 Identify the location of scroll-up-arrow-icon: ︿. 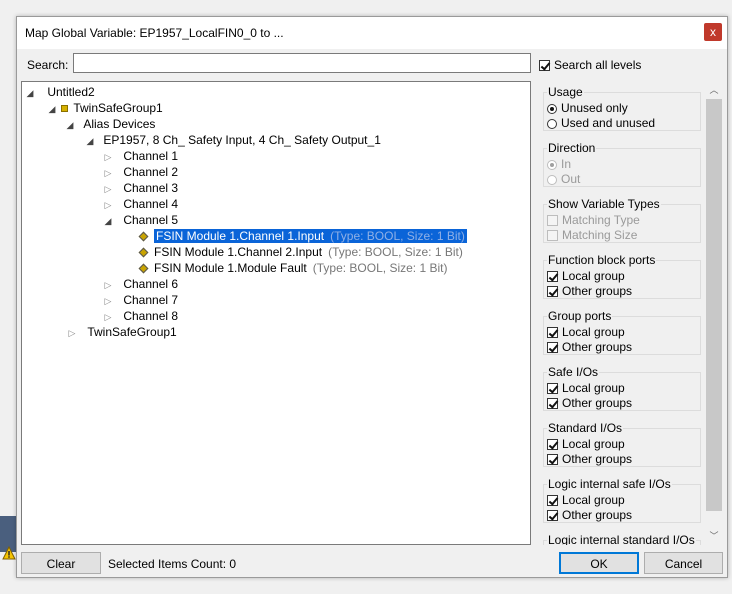
(714, 90).